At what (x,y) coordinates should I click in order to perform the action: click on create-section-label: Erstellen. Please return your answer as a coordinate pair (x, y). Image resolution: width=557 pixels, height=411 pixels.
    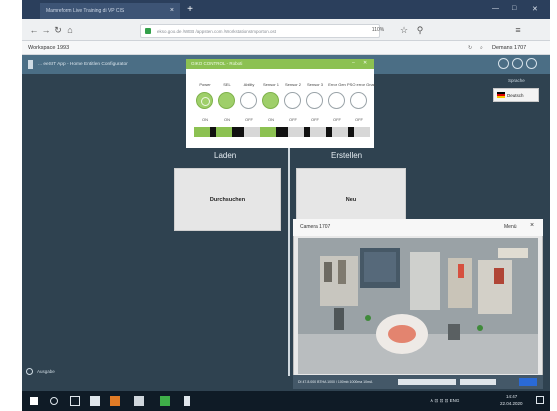
    Looking at the image, I should click on (347, 155).